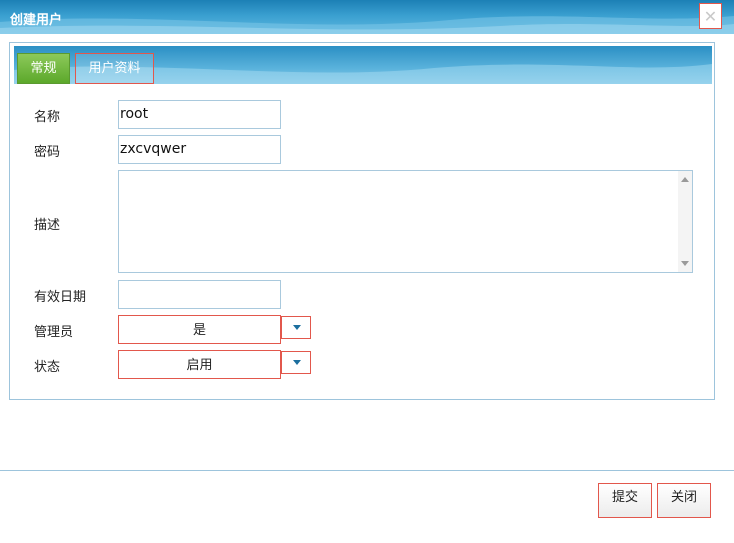  Describe the element at coordinates (199, 114) in the screenshot. I see `name-input: root` at that location.